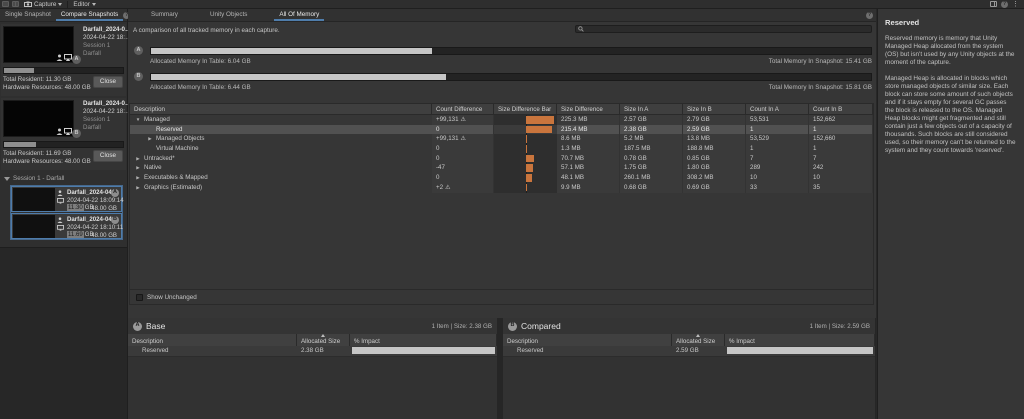 This screenshot has height=419, width=1024. I want to click on tab-compare-snapshots: Compare Snapshots, so click(89, 15).